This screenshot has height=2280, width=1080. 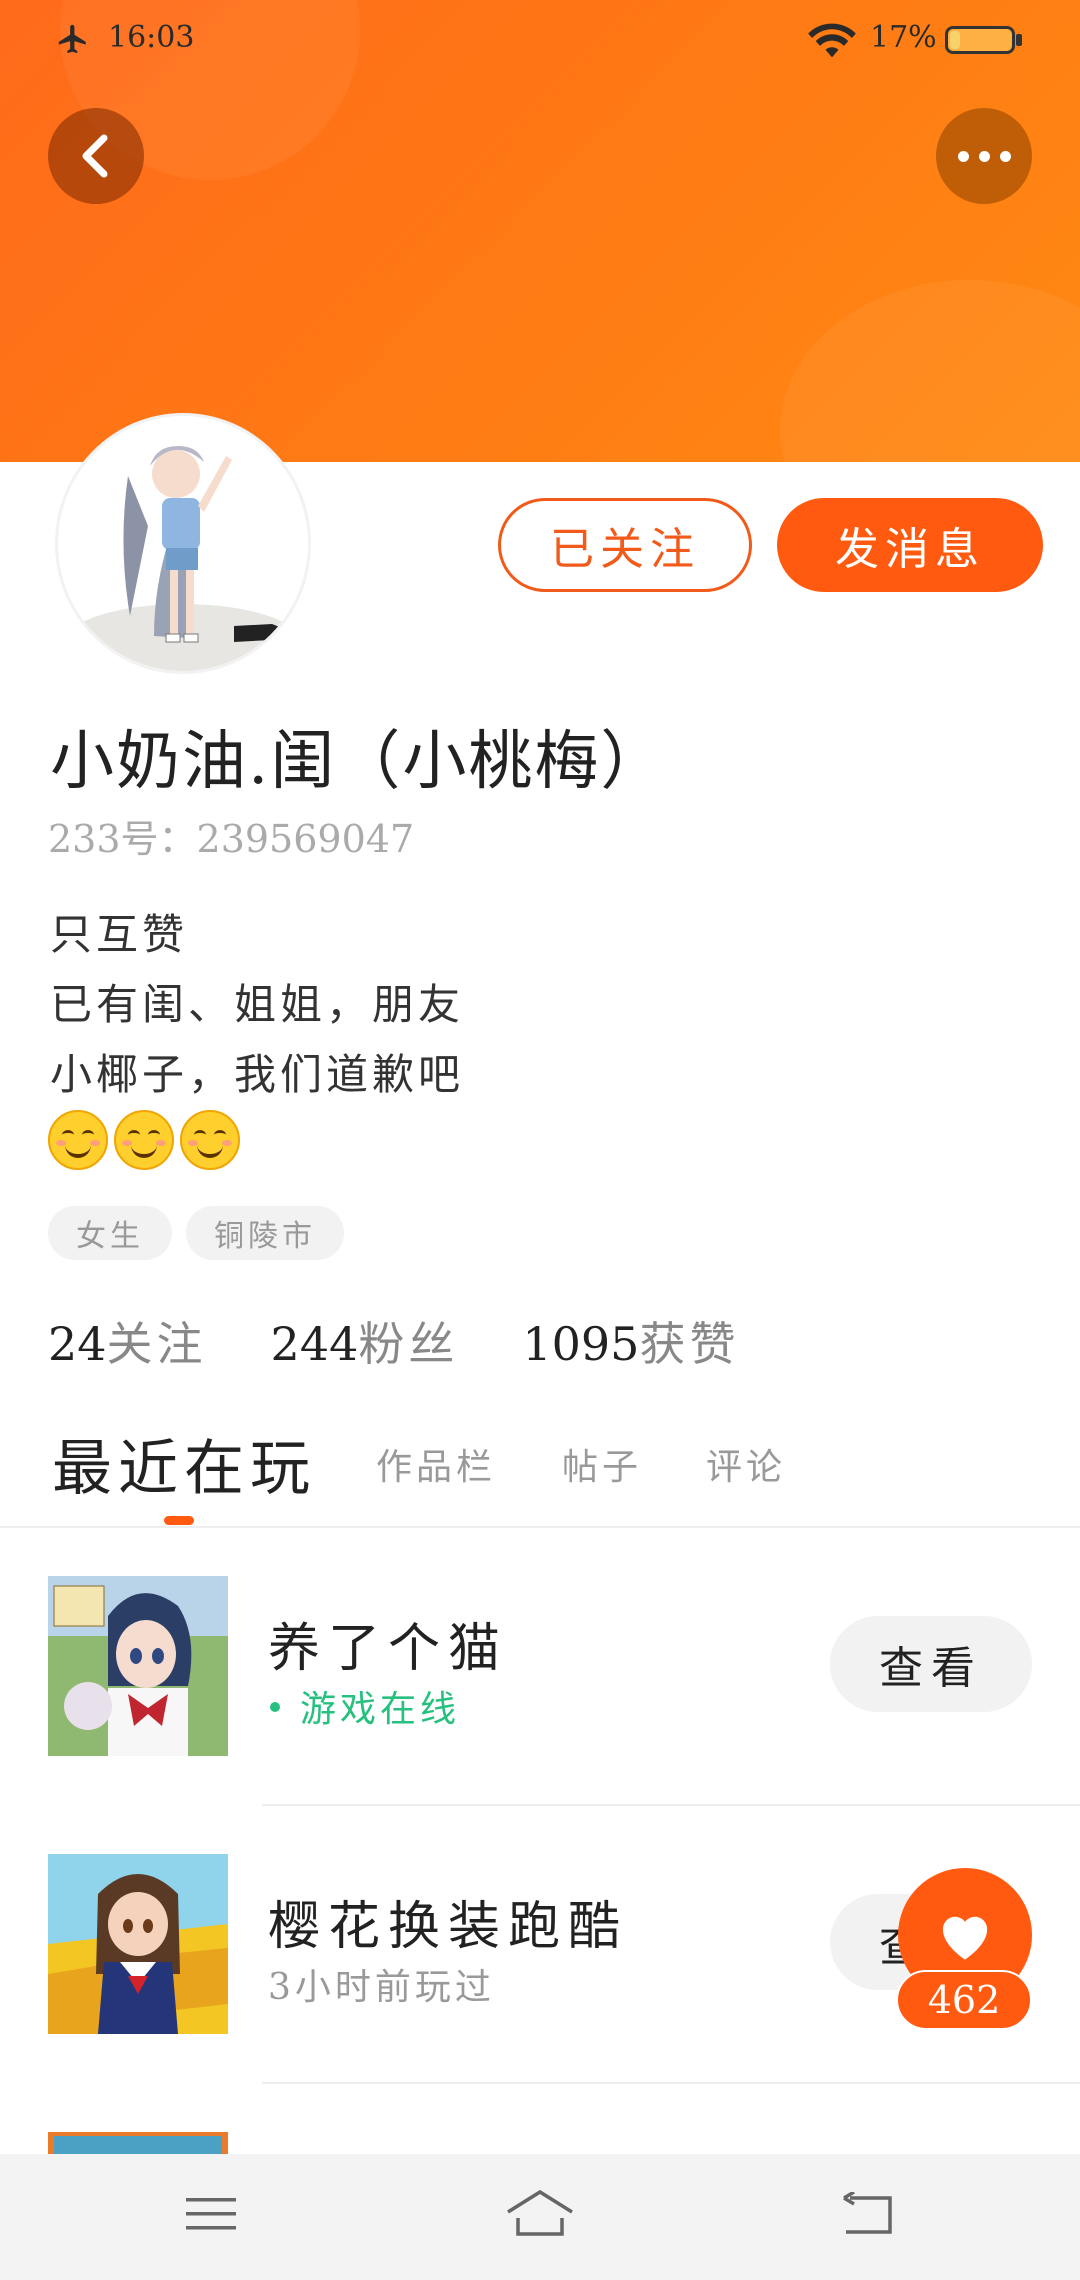 I want to click on battery-cap, so click(x=1019, y=40).